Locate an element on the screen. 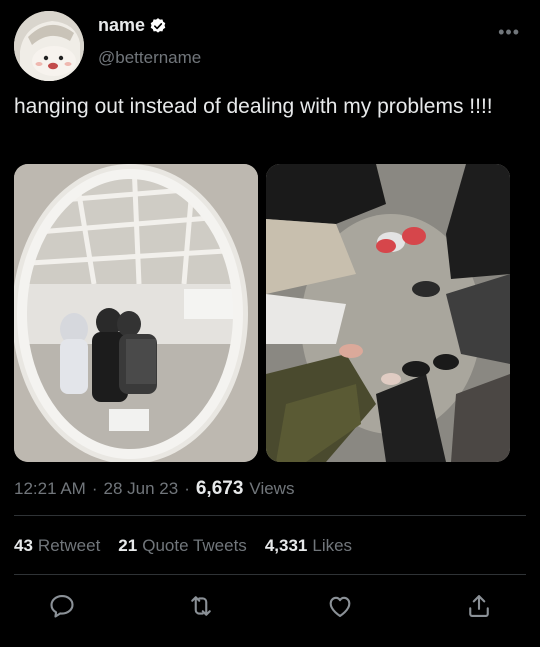  quotes-stat: 21 Quote Tweets is located at coordinates (182, 546).